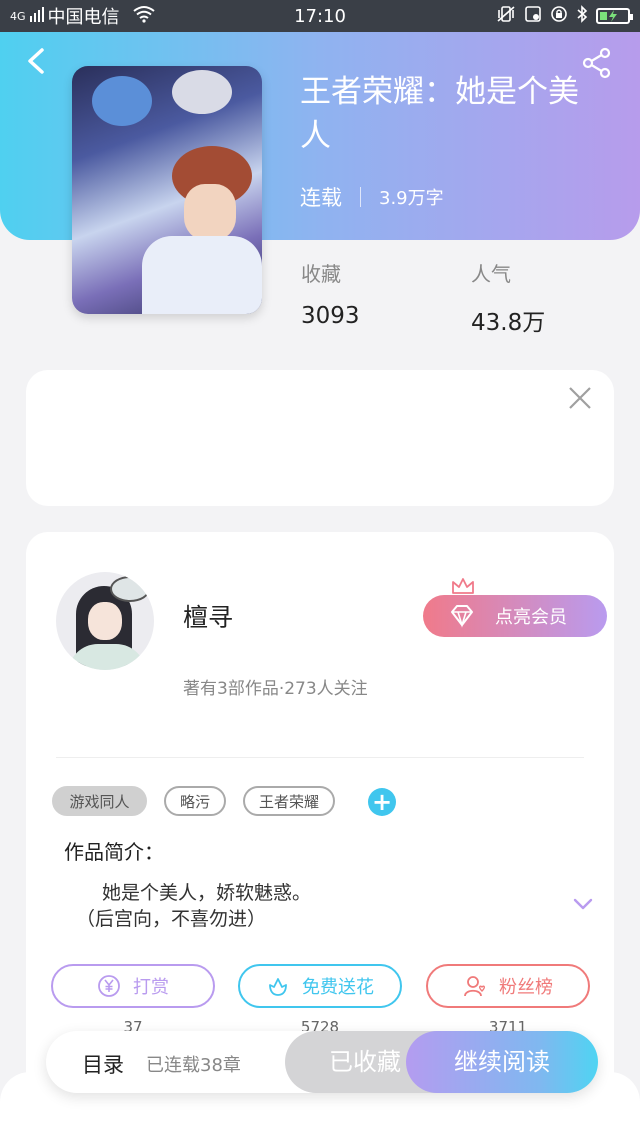  I want to click on yen-icon, so click(109, 986).